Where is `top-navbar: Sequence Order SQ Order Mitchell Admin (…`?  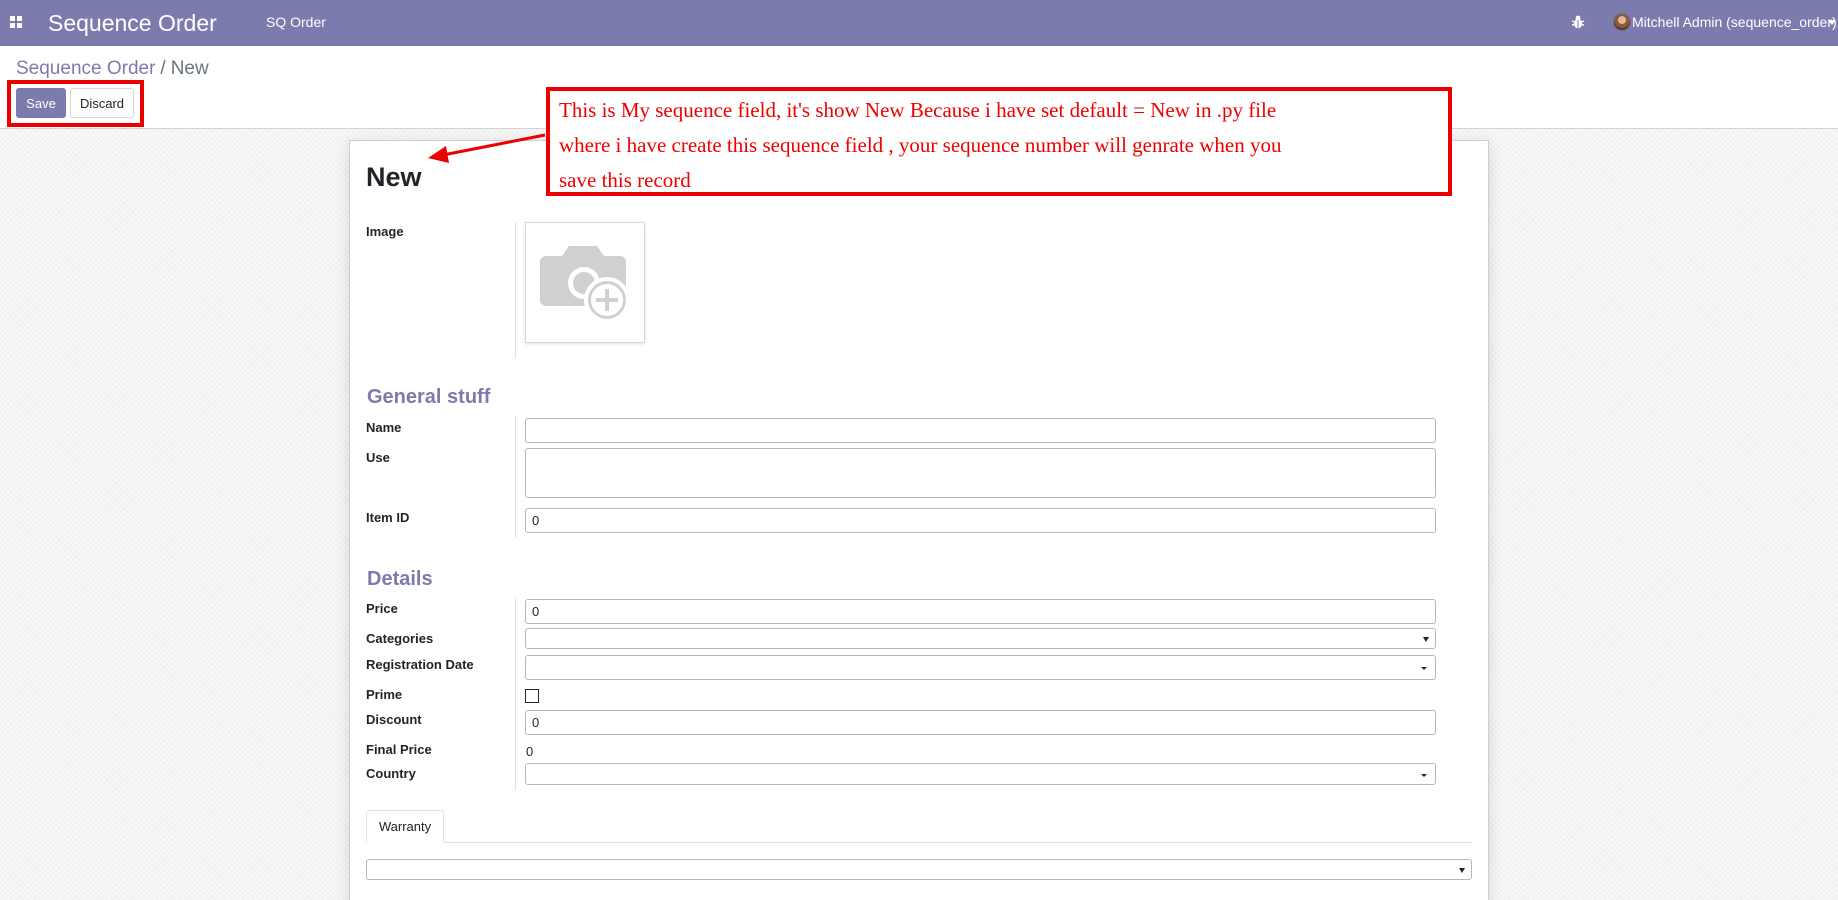
top-navbar: Sequence Order SQ Order Mitchell Admin (… is located at coordinates (919, 23).